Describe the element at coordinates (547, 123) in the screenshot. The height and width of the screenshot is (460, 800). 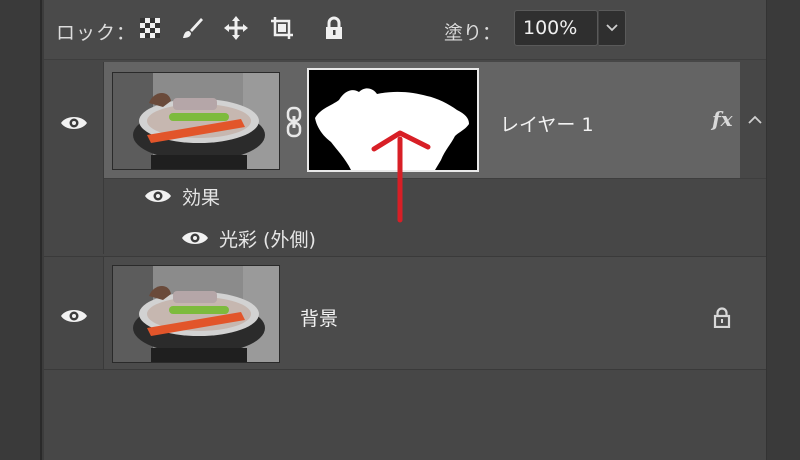
I see `layer-1-name: レイヤー 1` at that location.